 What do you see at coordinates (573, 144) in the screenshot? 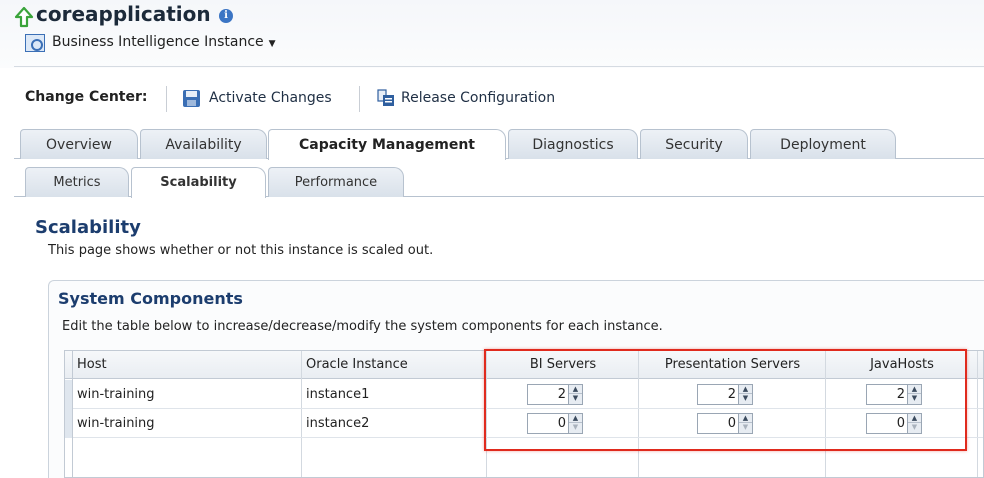
I see `tab-diagnostics: Diagnostics` at bounding box center [573, 144].